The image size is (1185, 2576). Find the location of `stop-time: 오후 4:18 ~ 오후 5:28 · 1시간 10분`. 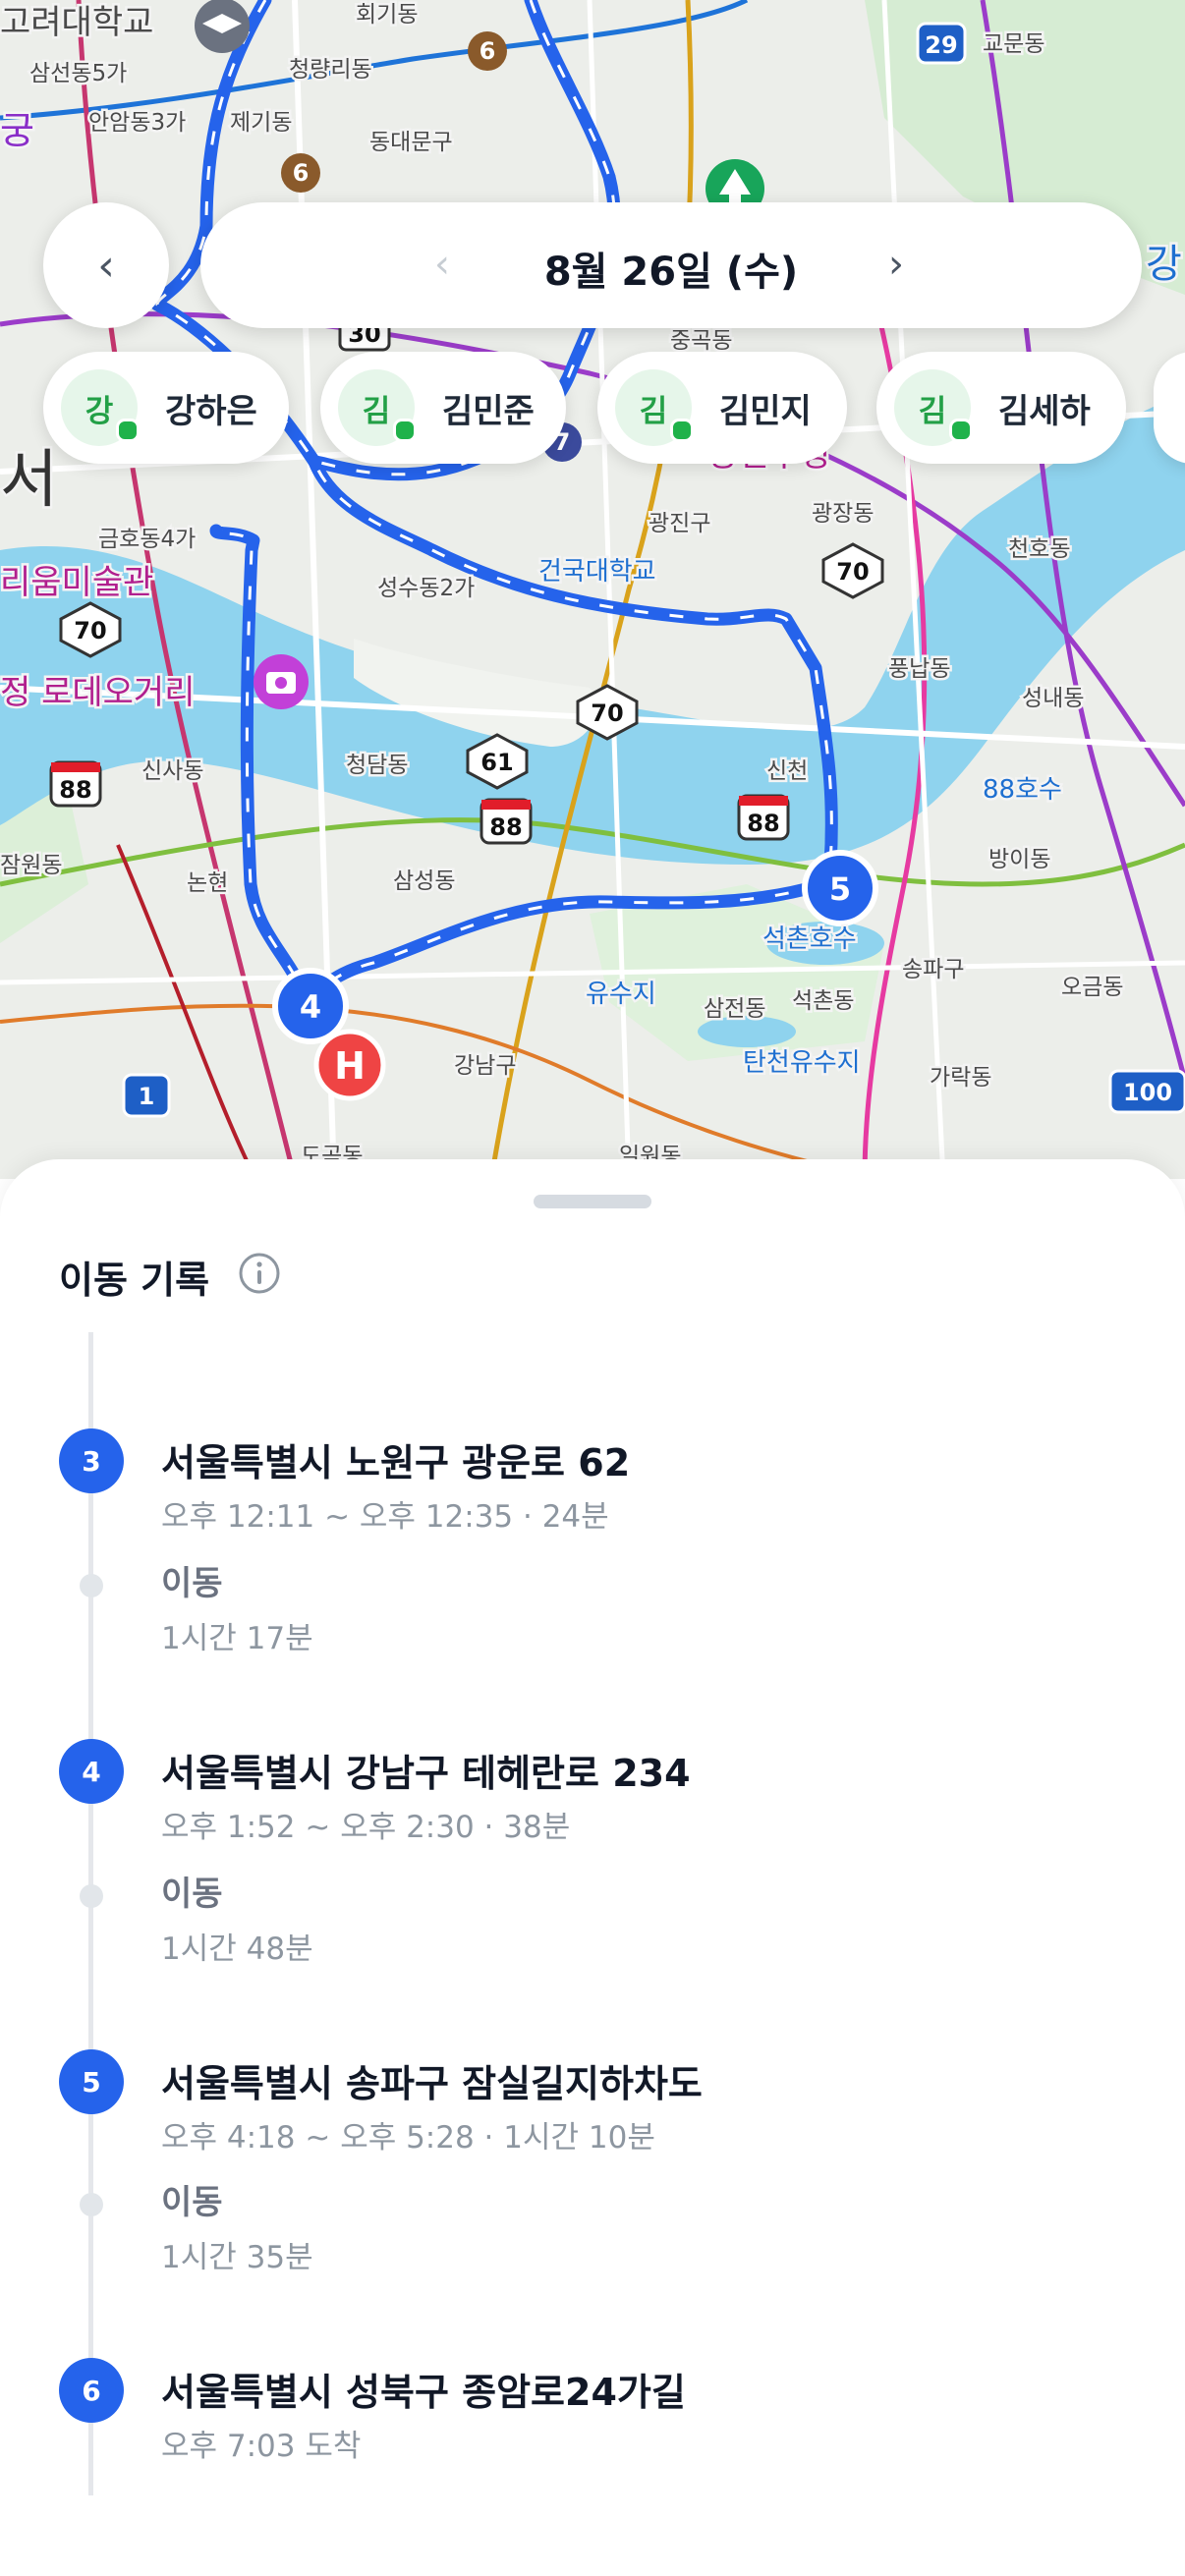

stop-time: 오후 4:18 ~ 오후 5:28 · 1시간 10분 is located at coordinates (408, 2138).